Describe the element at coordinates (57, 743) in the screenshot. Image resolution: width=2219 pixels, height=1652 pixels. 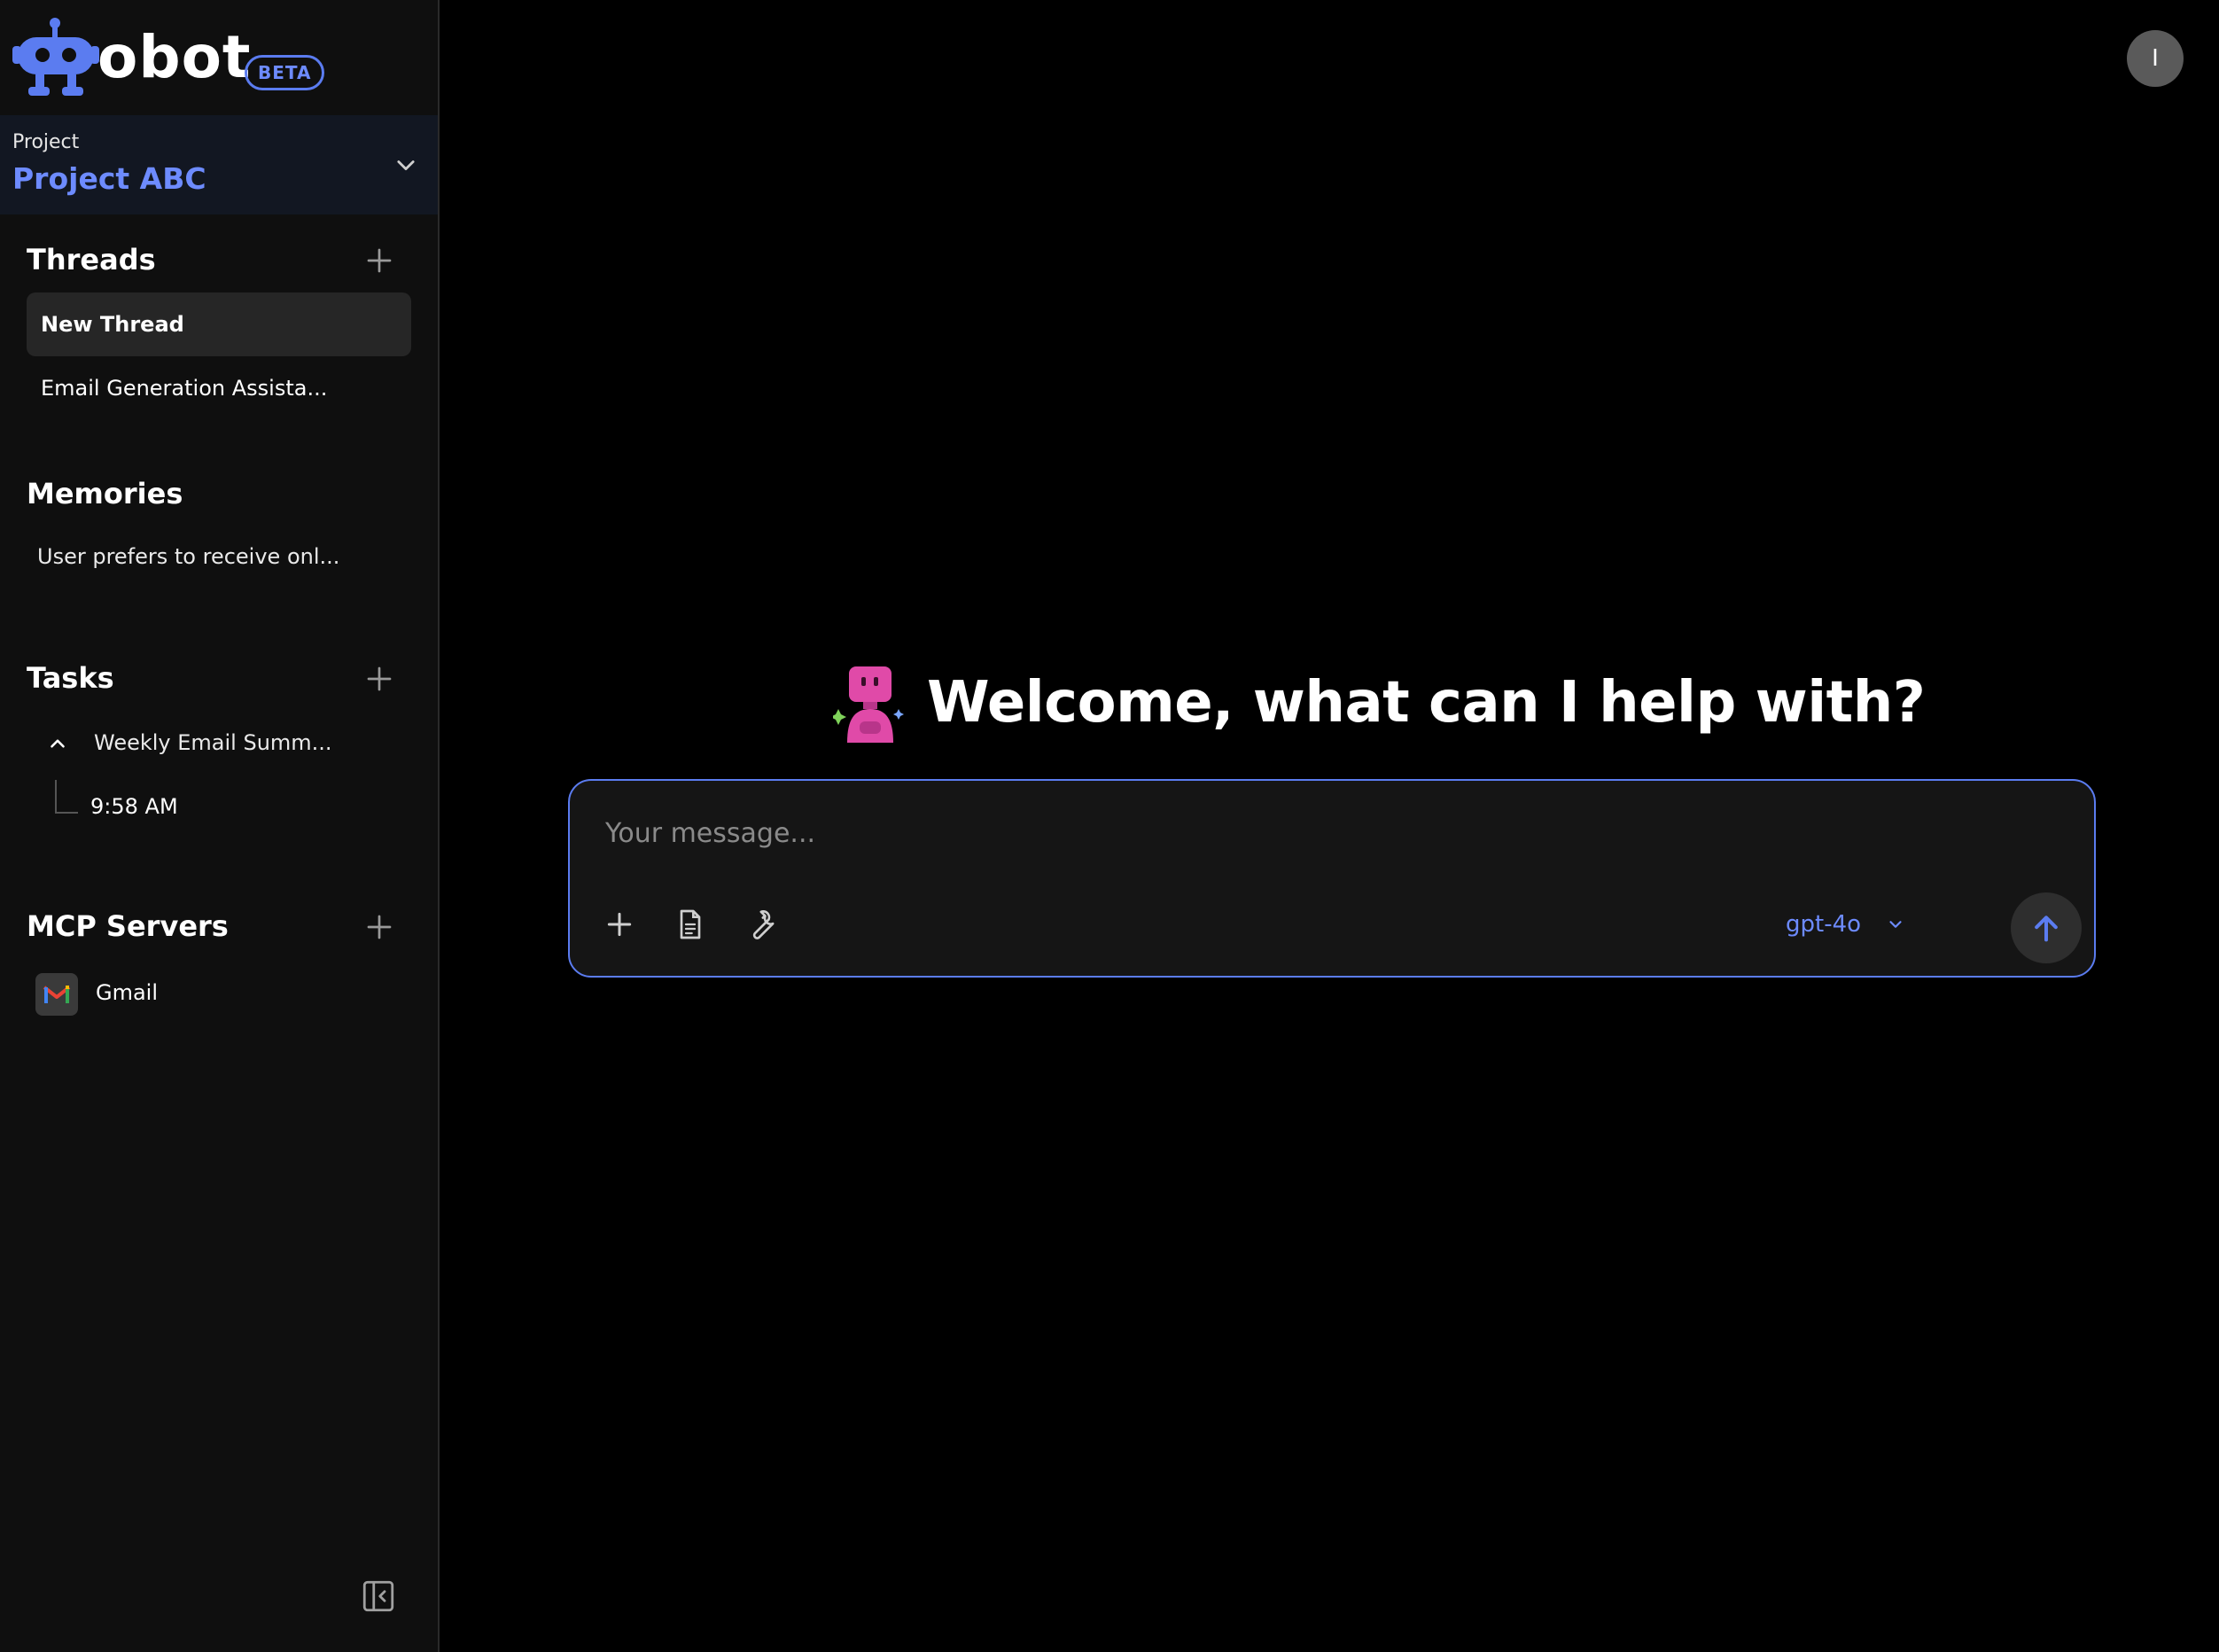
I see `chevron-up-icon` at that location.